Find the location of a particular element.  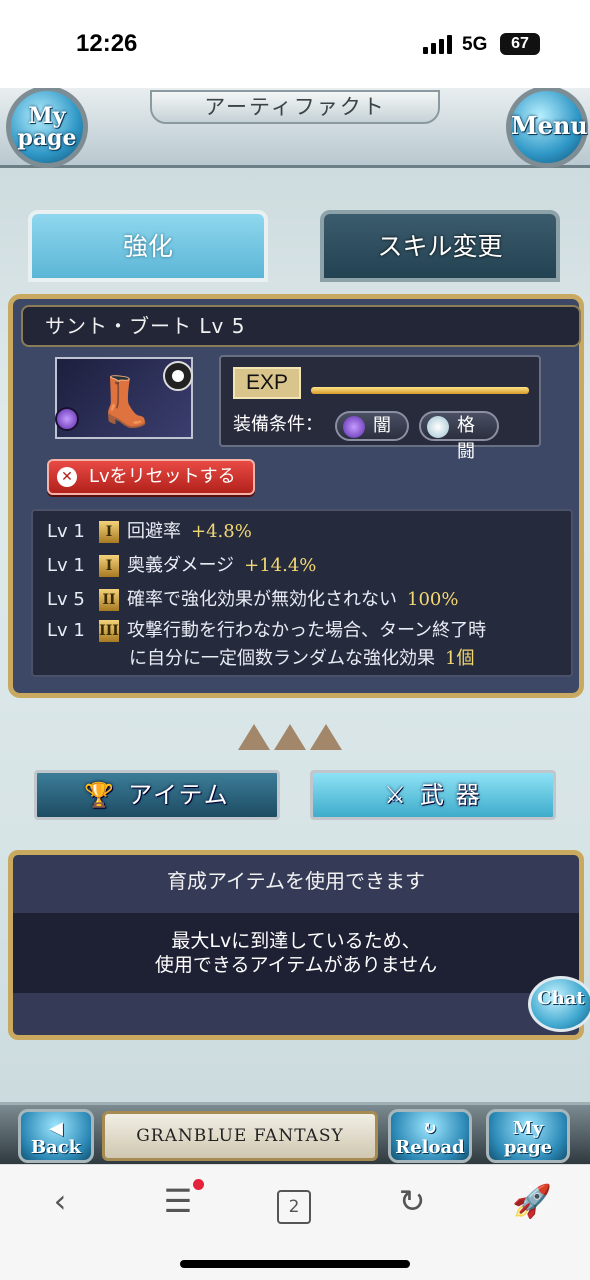

status-bar: 12:26 5G 67 is located at coordinates (295, 44).